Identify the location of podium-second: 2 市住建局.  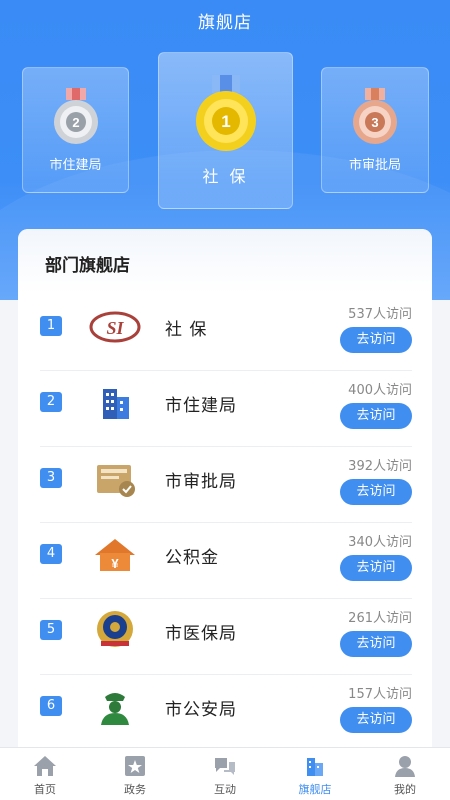
(75, 130).